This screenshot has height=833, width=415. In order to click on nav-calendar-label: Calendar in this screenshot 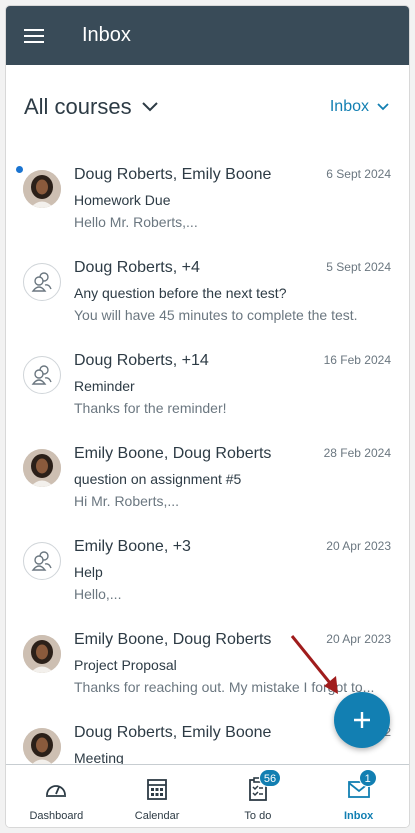, I will do `click(157, 816)`.